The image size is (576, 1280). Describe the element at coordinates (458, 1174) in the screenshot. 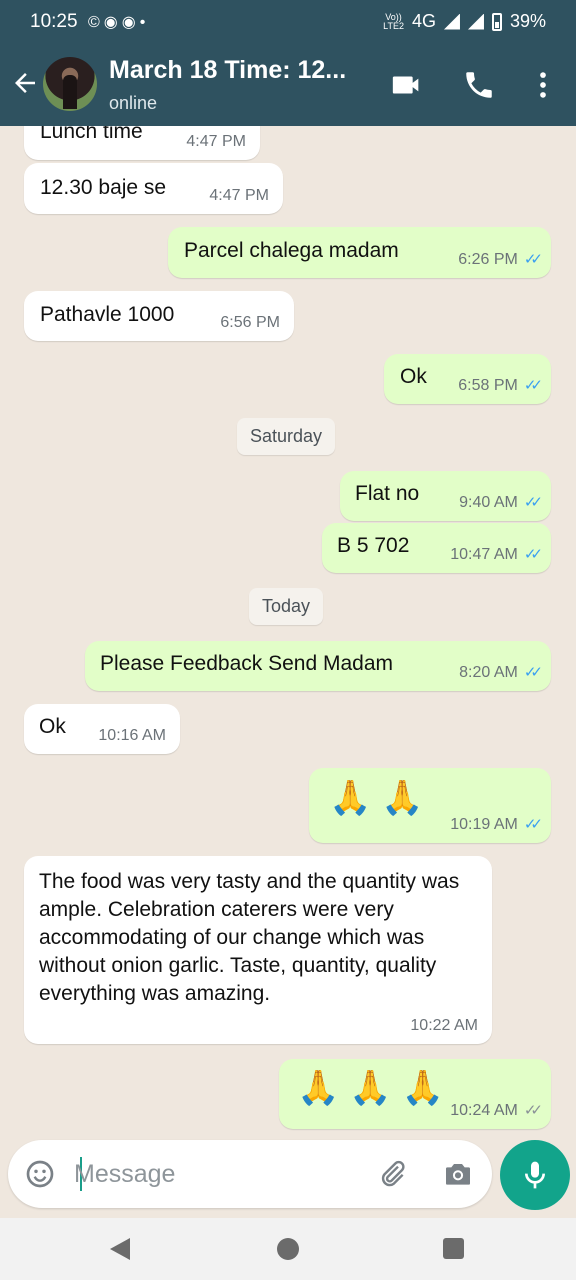

I see `camera-icon` at that location.